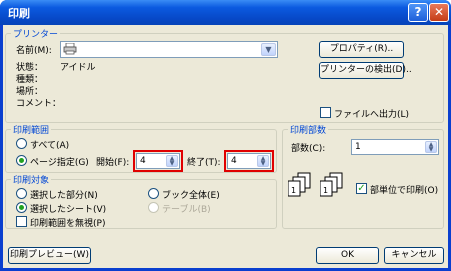 The width and height of the screenshot is (451, 271). I want to click on ok-button: OK, so click(347, 255).